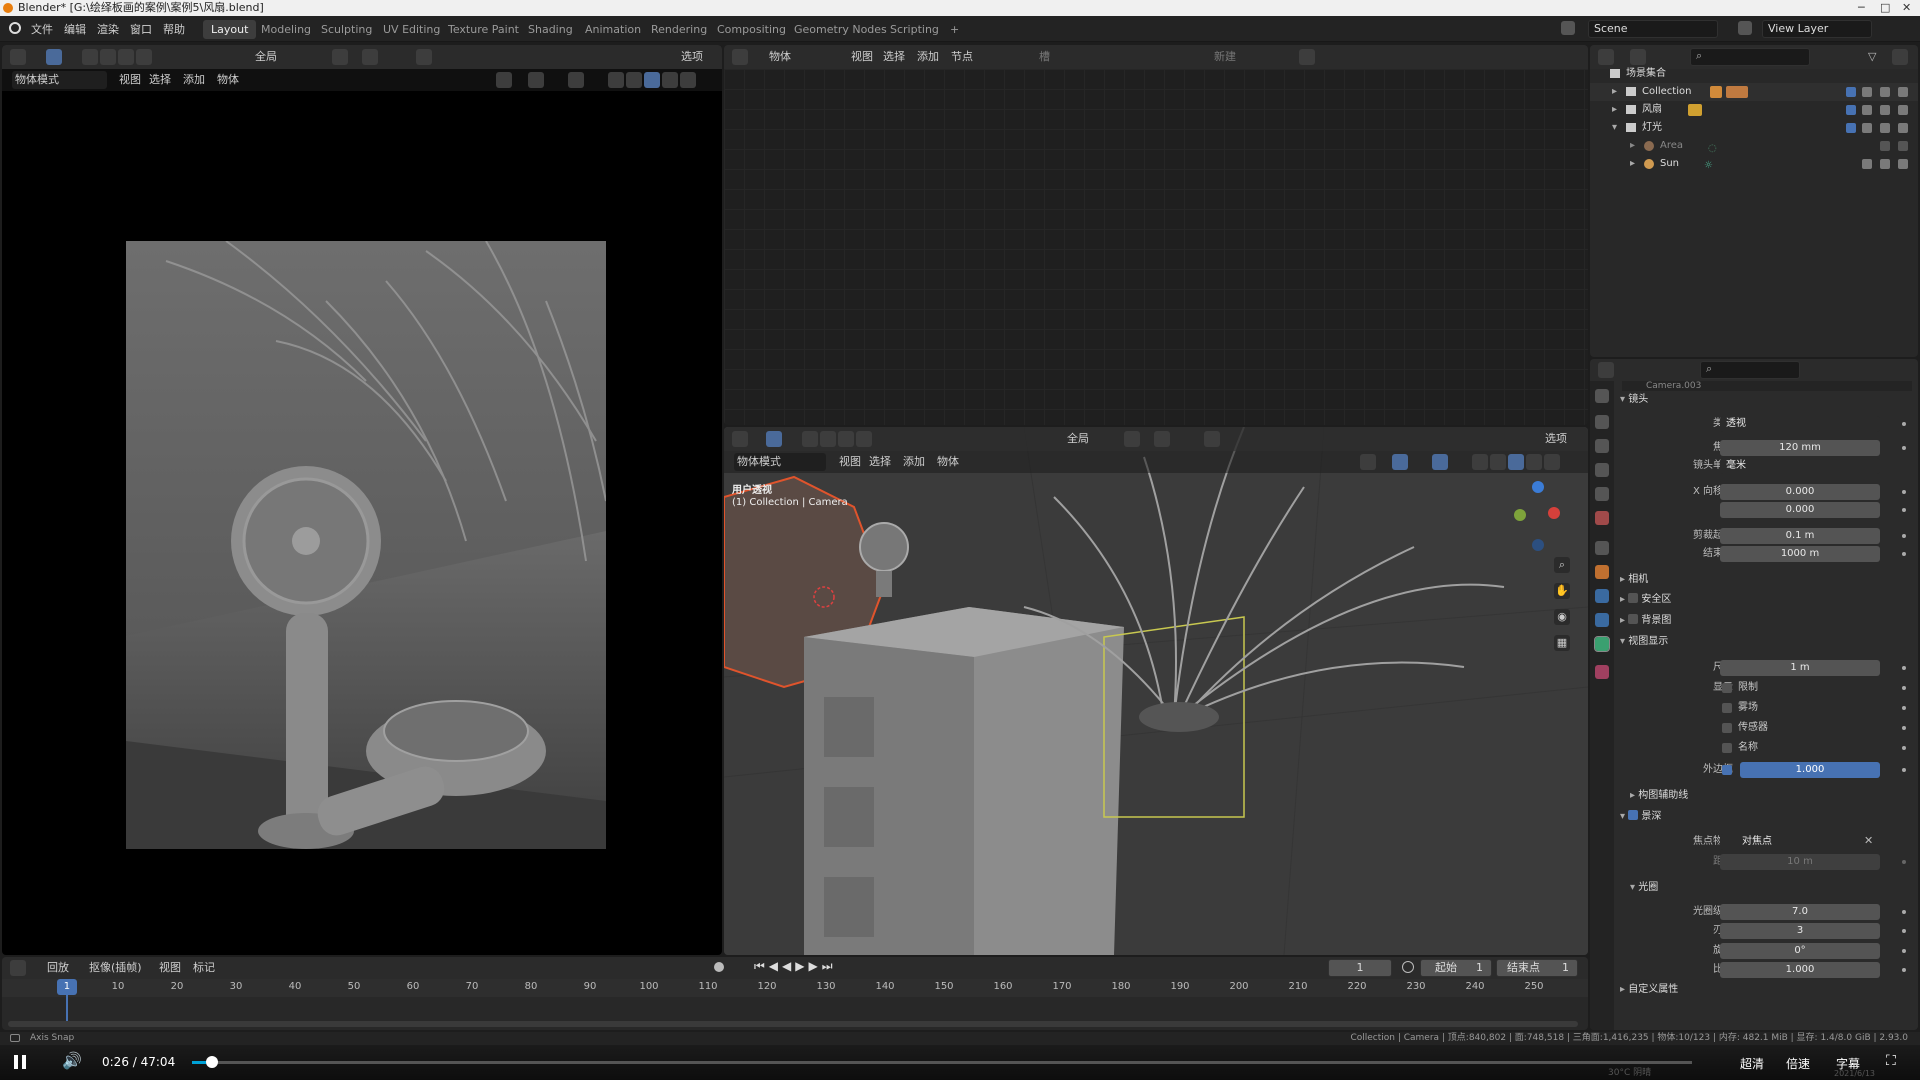  I want to click on ratio-field: 1.000, so click(1800, 970).